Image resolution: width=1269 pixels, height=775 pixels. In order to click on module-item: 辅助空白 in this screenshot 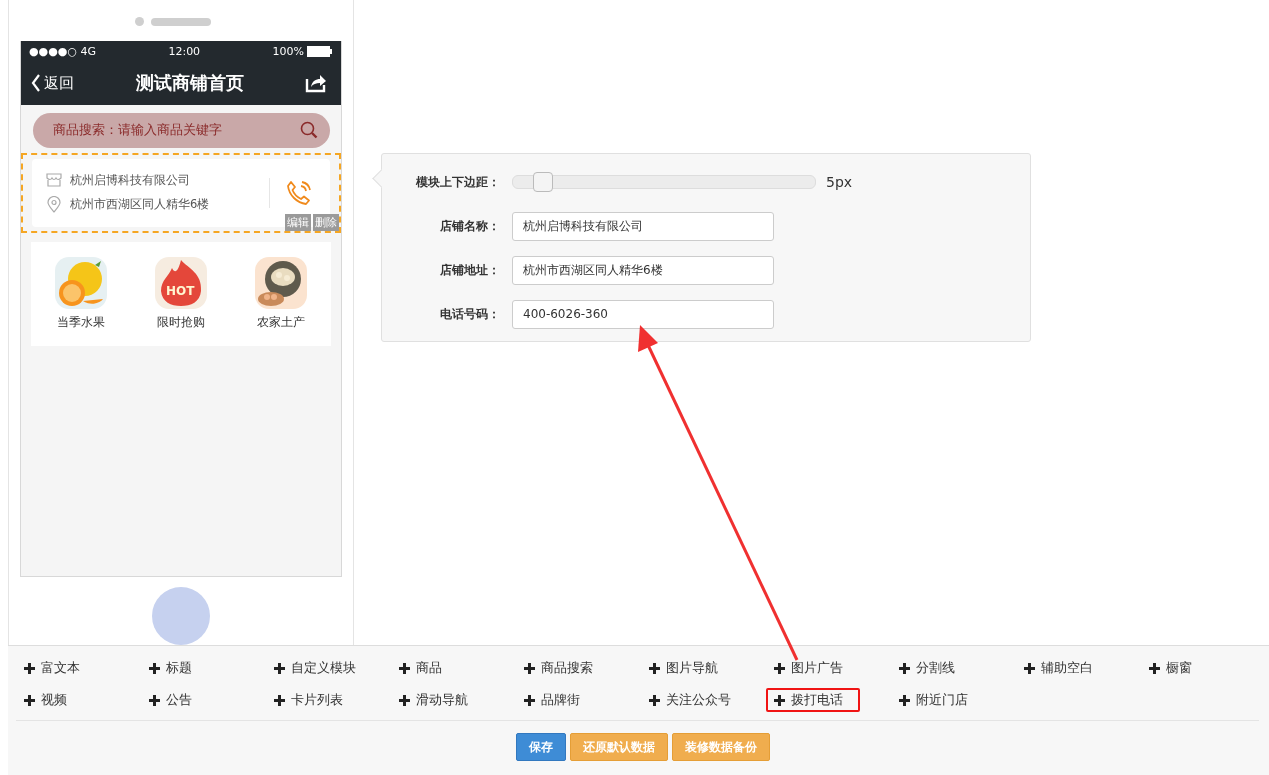, I will do `click(1058, 668)`.